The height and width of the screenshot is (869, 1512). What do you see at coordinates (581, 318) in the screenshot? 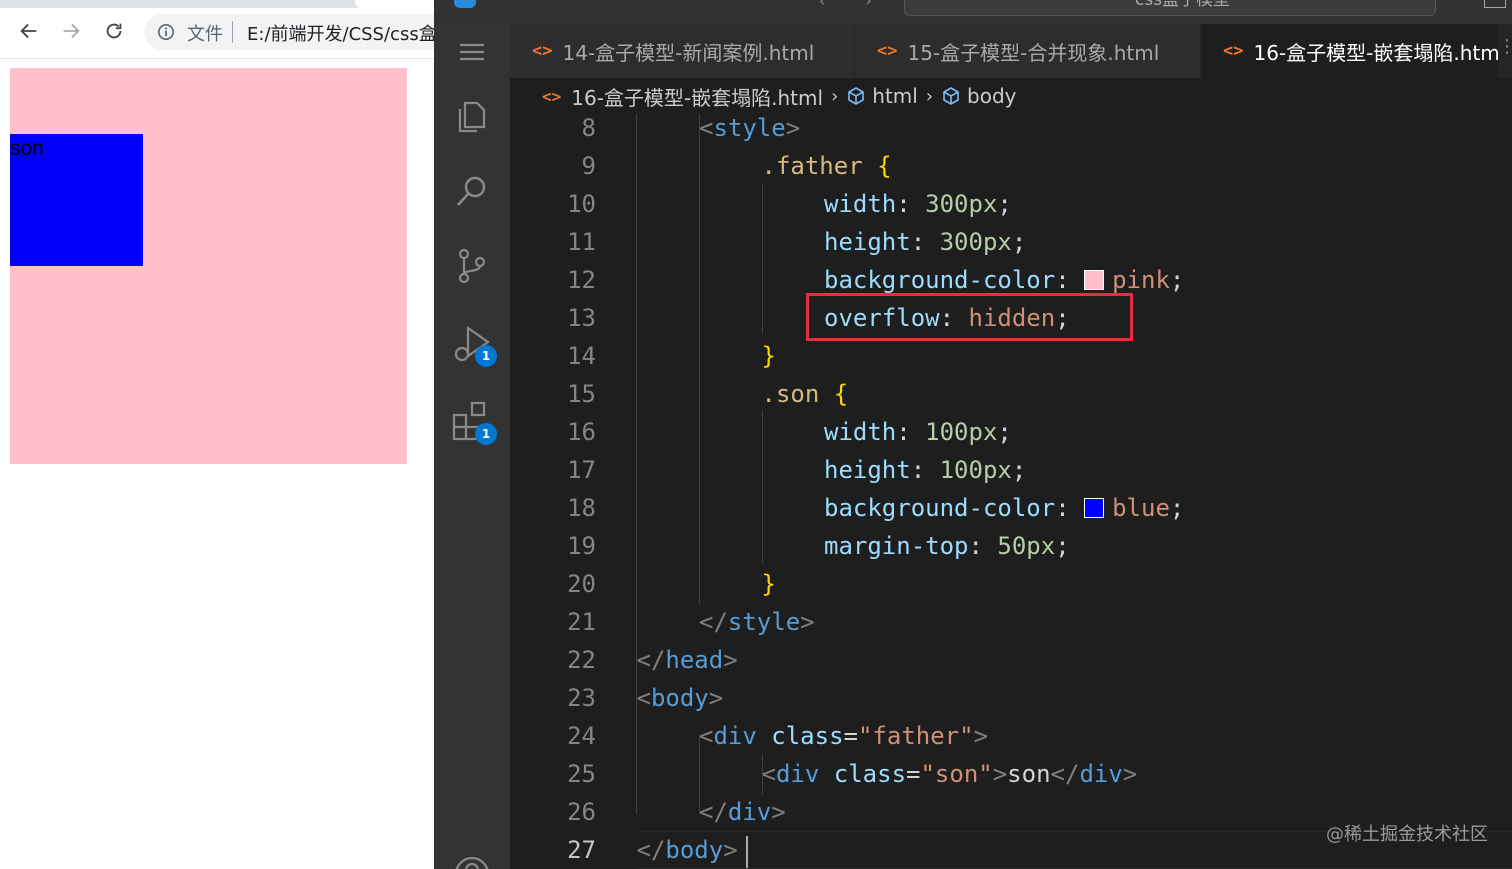
I see `line-number: 13` at bounding box center [581, 318].